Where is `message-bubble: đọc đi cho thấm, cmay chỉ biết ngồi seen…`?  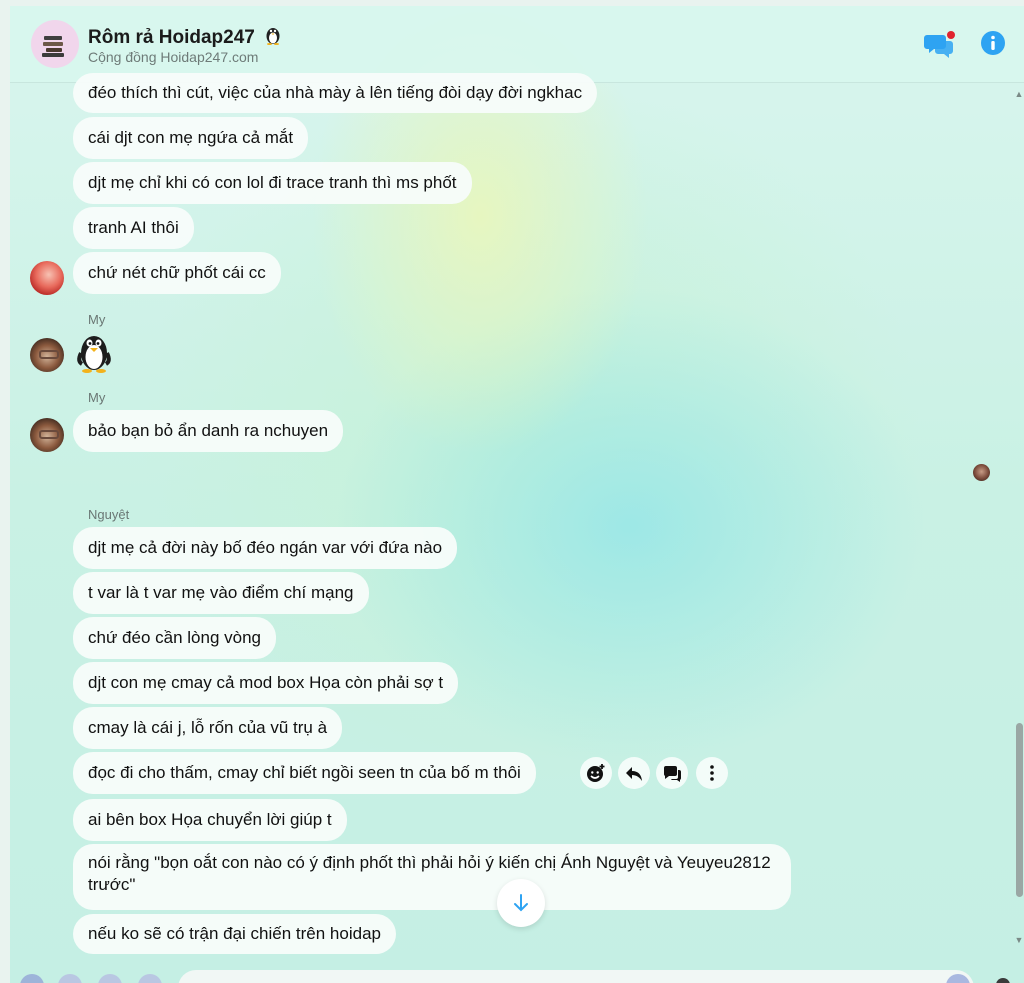
message-bubble: đọc đi cho thấm, cmay chỉ biết ngồi seen… is located at coordinates (304, 773).